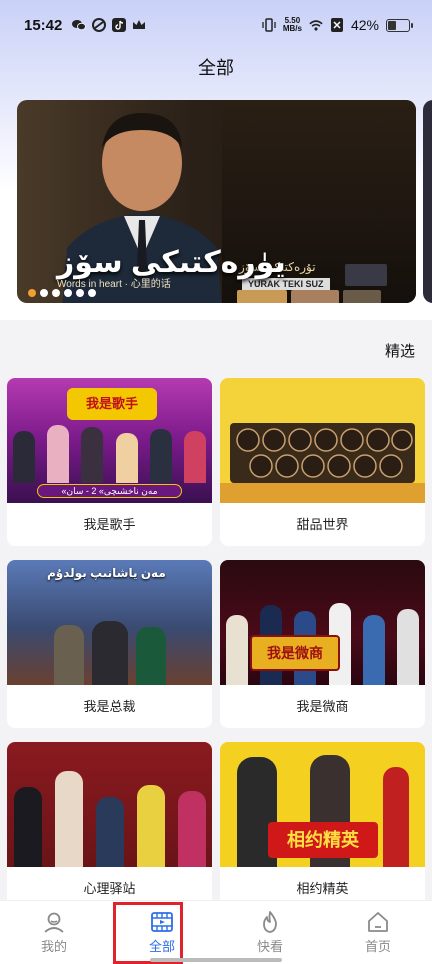  I want to click on program-card: مەن ياشانىپ بولدۇم 我是总裁, so click(109, 644).